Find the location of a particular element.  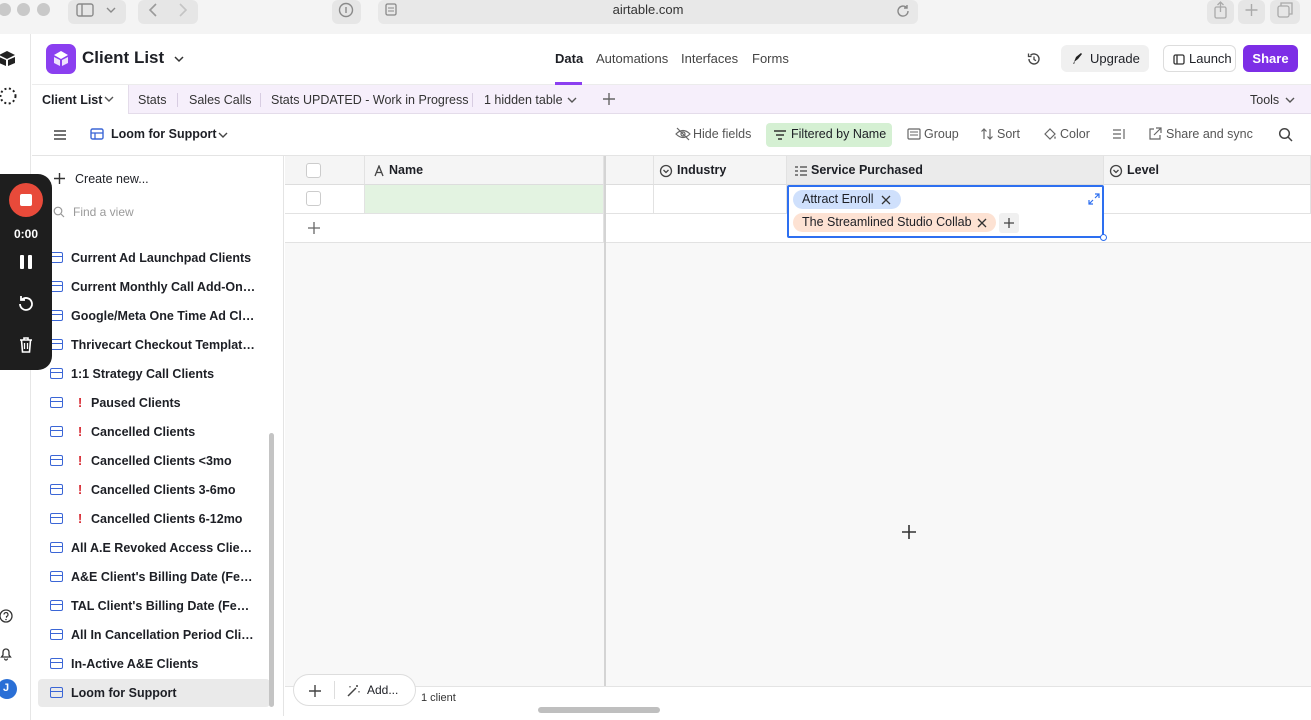

sidebar-view-item: In-Active A&E Clients is located at coordinates (154, 664).